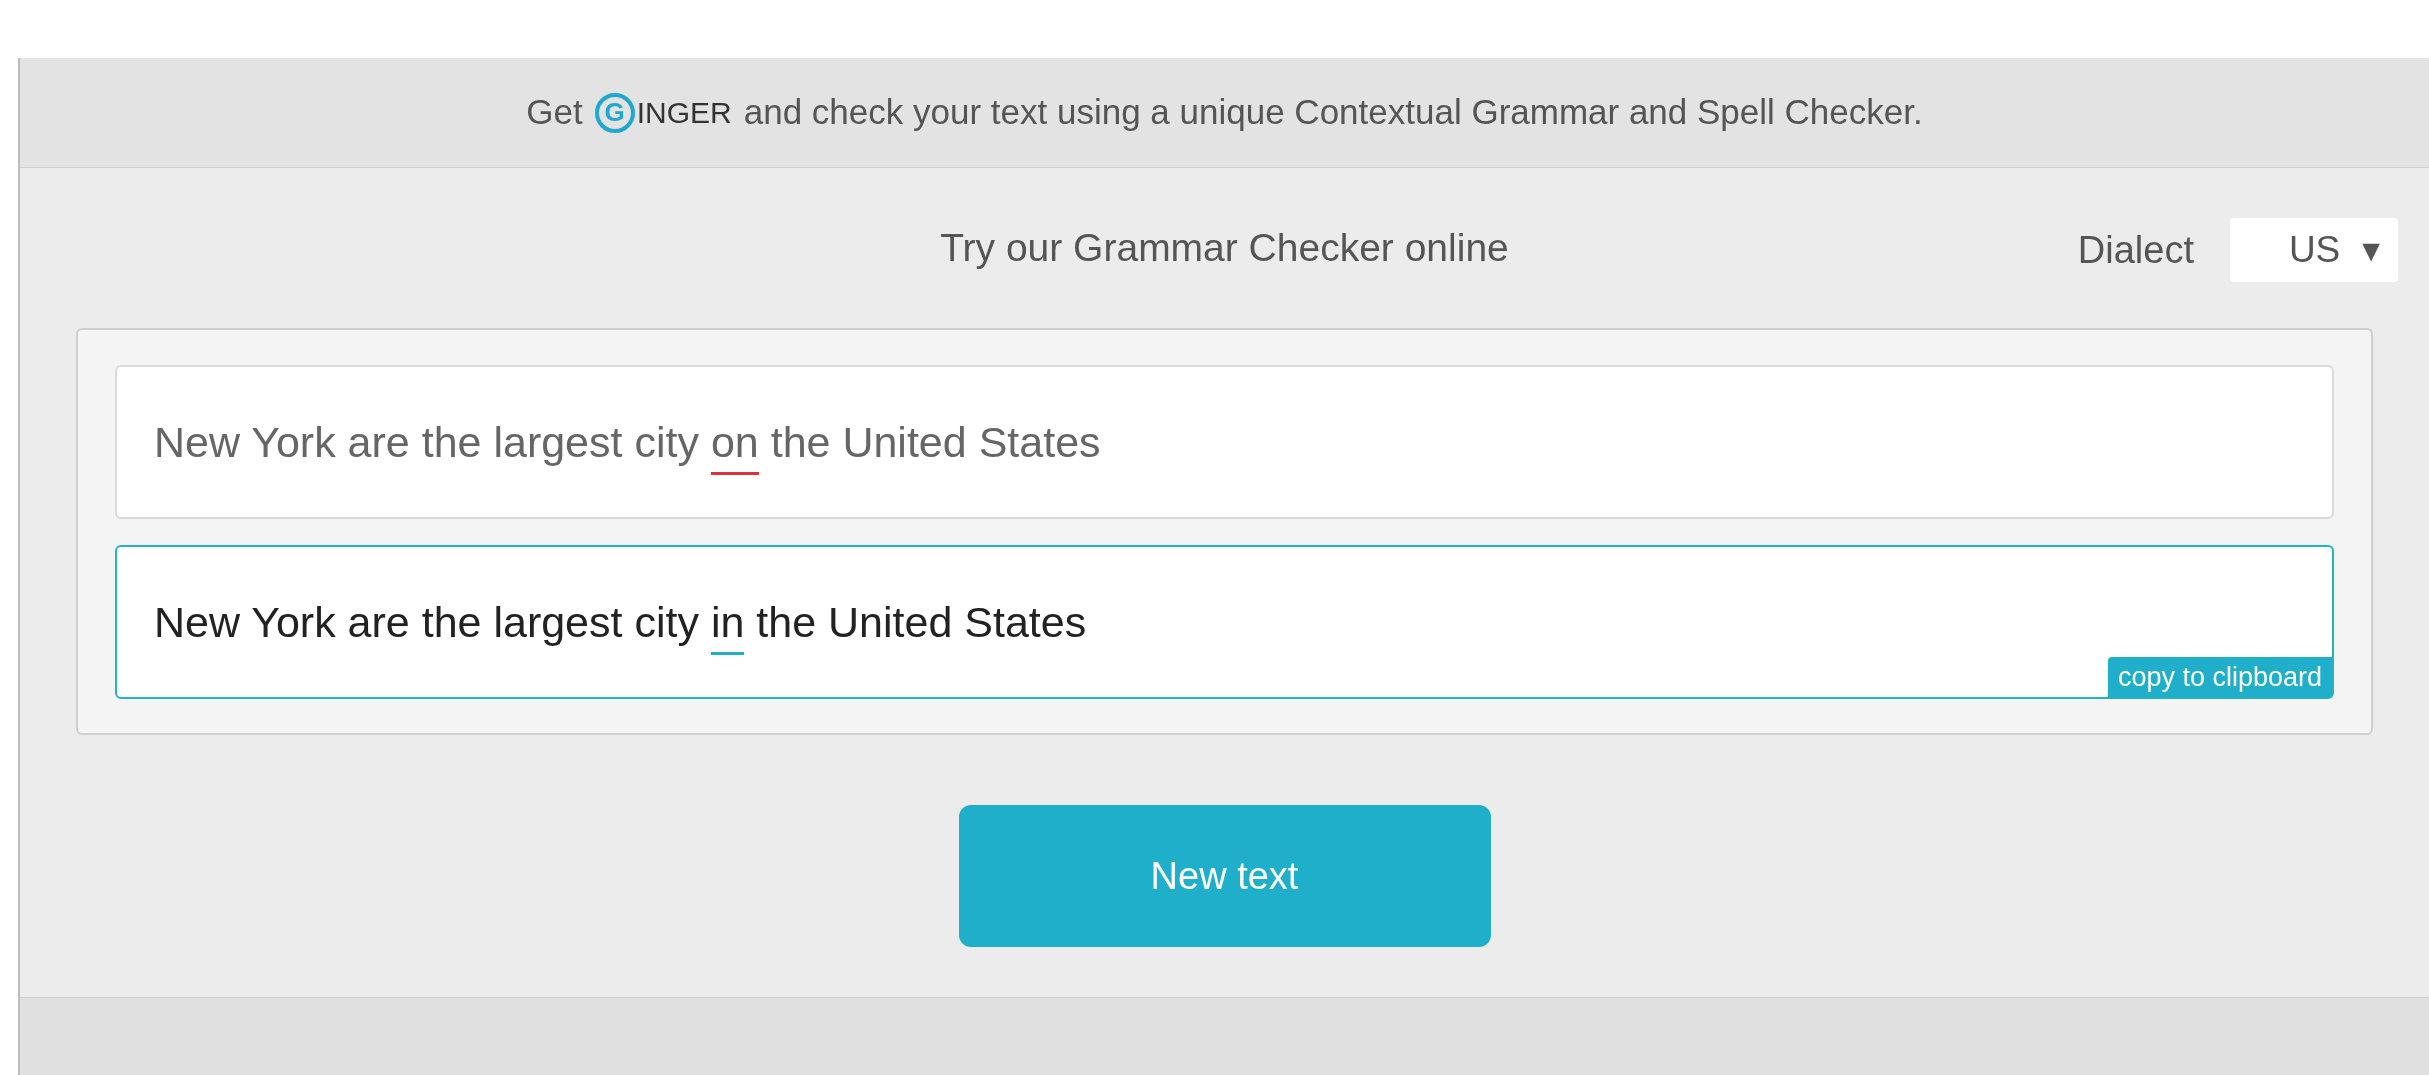  Describe the element at coordinates (663, 112) in the screenshot. I see `logo: G INGER` at that location.